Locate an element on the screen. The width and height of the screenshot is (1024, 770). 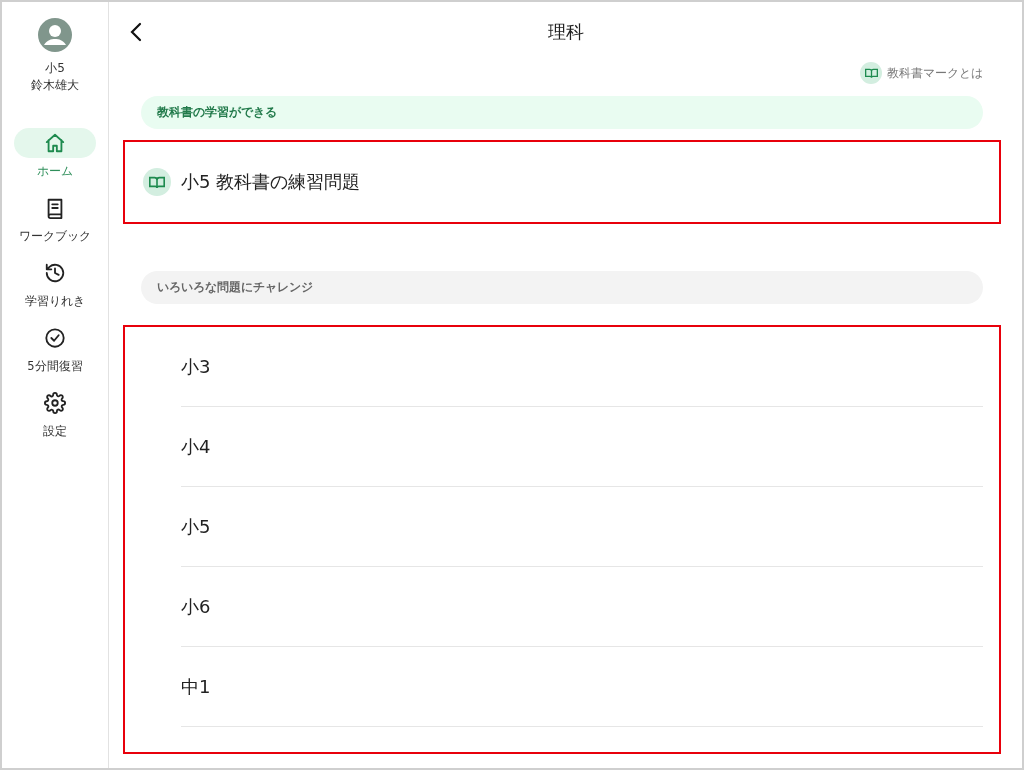
avatar-icon is located at coordinates (55, 35).